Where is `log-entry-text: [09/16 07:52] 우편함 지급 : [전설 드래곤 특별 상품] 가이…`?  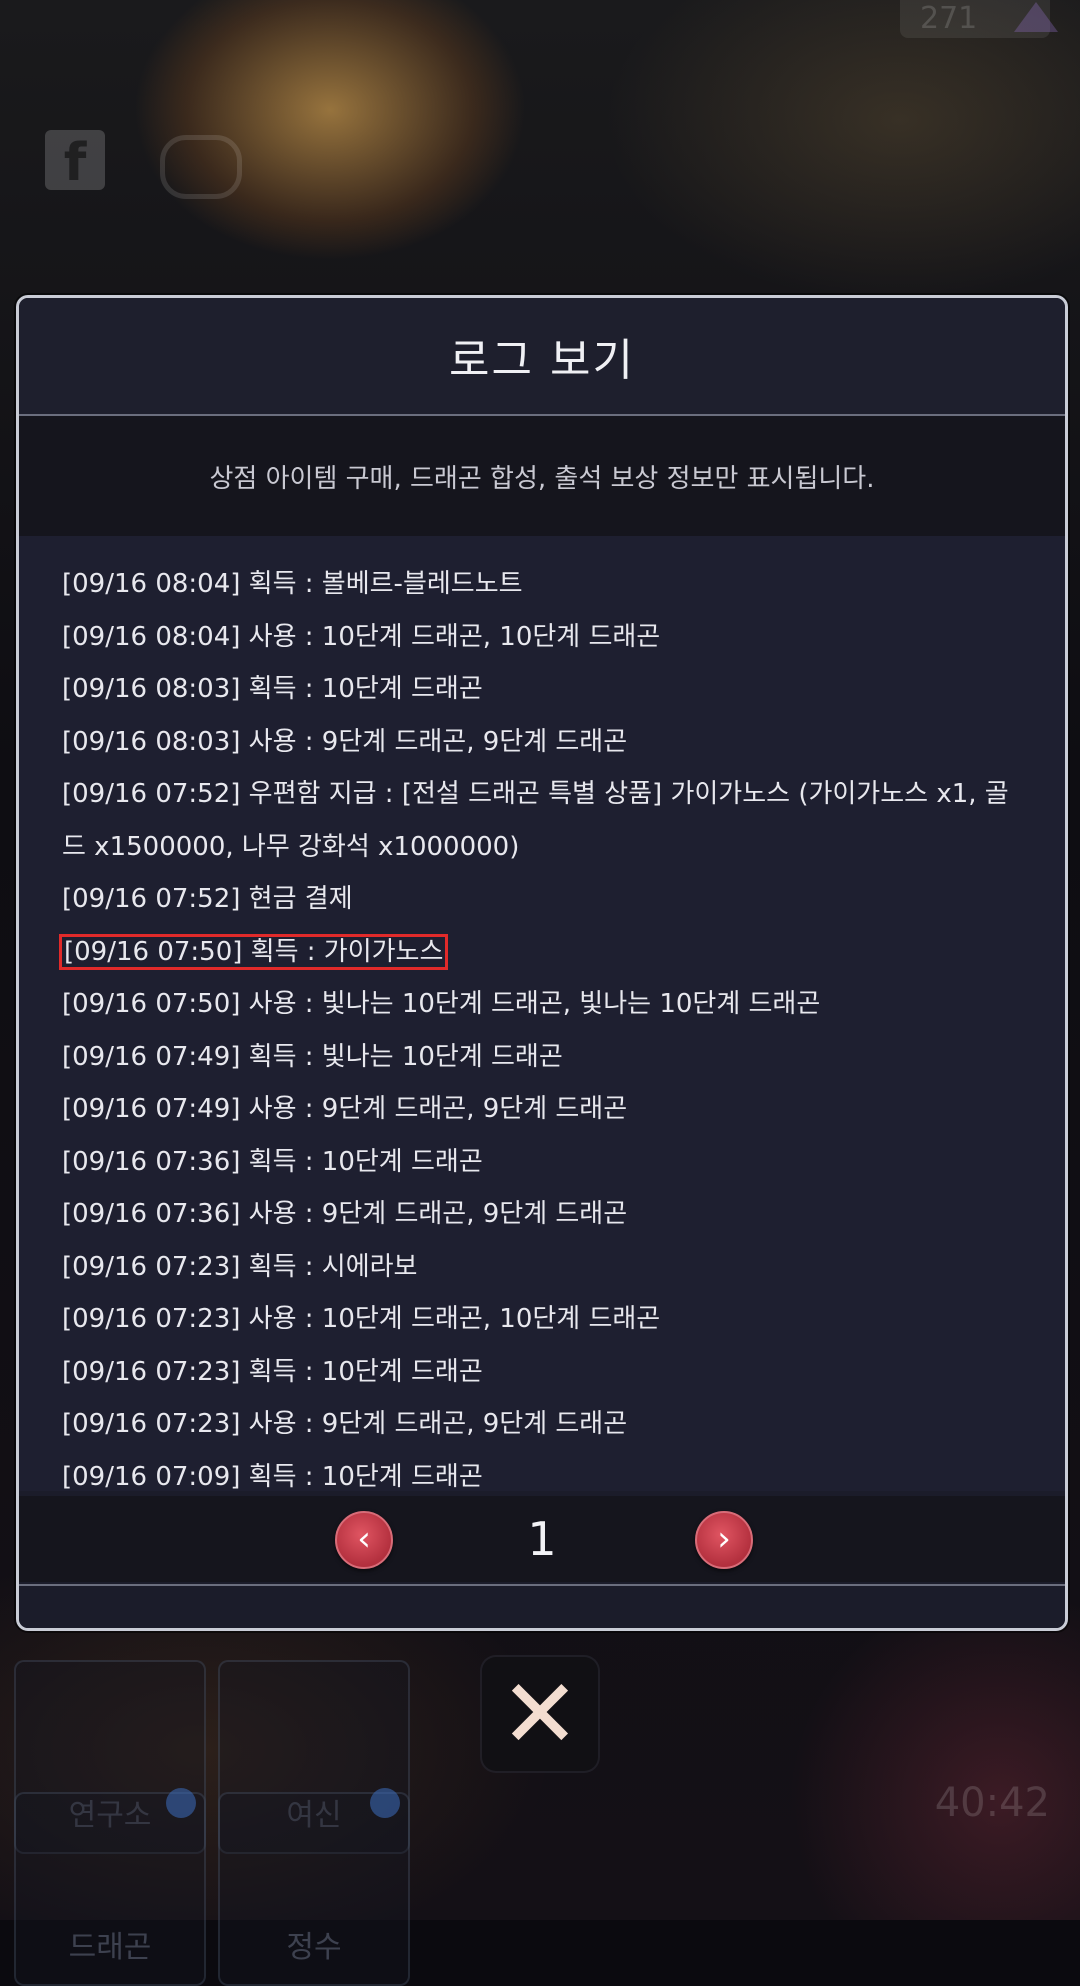 log-entry-text: [09/16 07:52] 우편함 지급 : [전설 드래곤 특별 상품] 가이… is located at coordinates (535, 820).